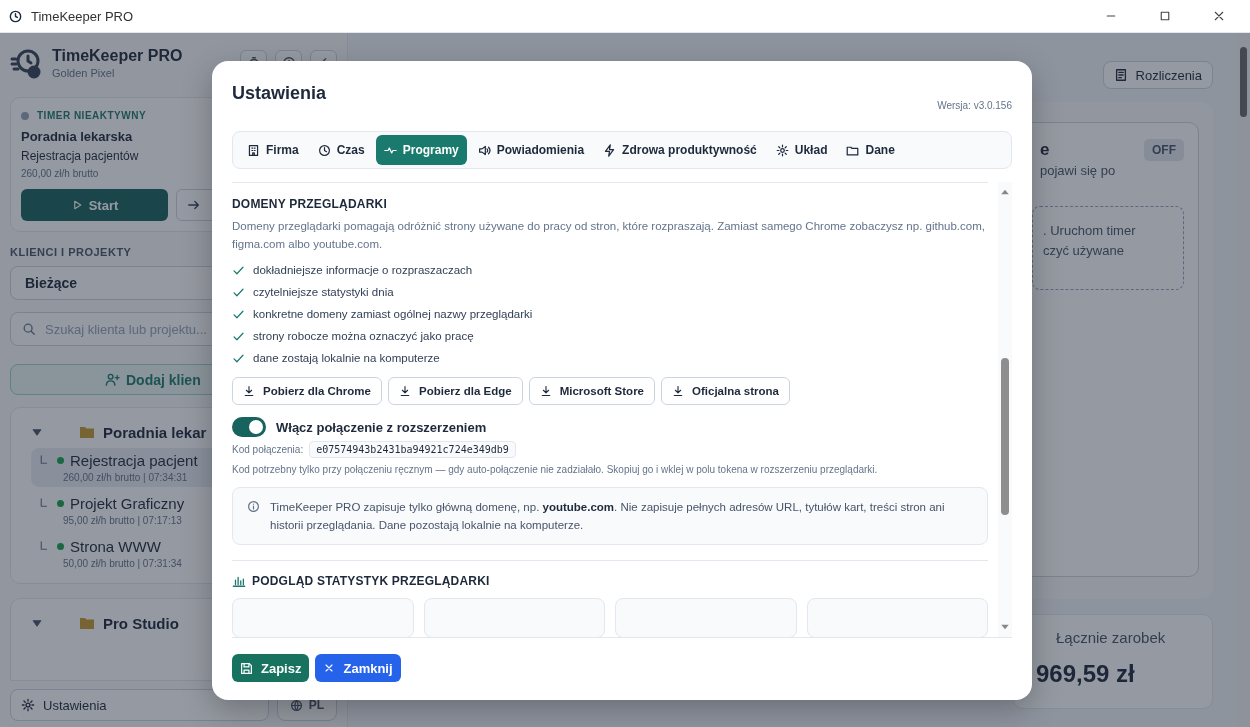  Describe the element at coordinates (1165, 16) in the screenshot. I see `maximize-icon` at that location.